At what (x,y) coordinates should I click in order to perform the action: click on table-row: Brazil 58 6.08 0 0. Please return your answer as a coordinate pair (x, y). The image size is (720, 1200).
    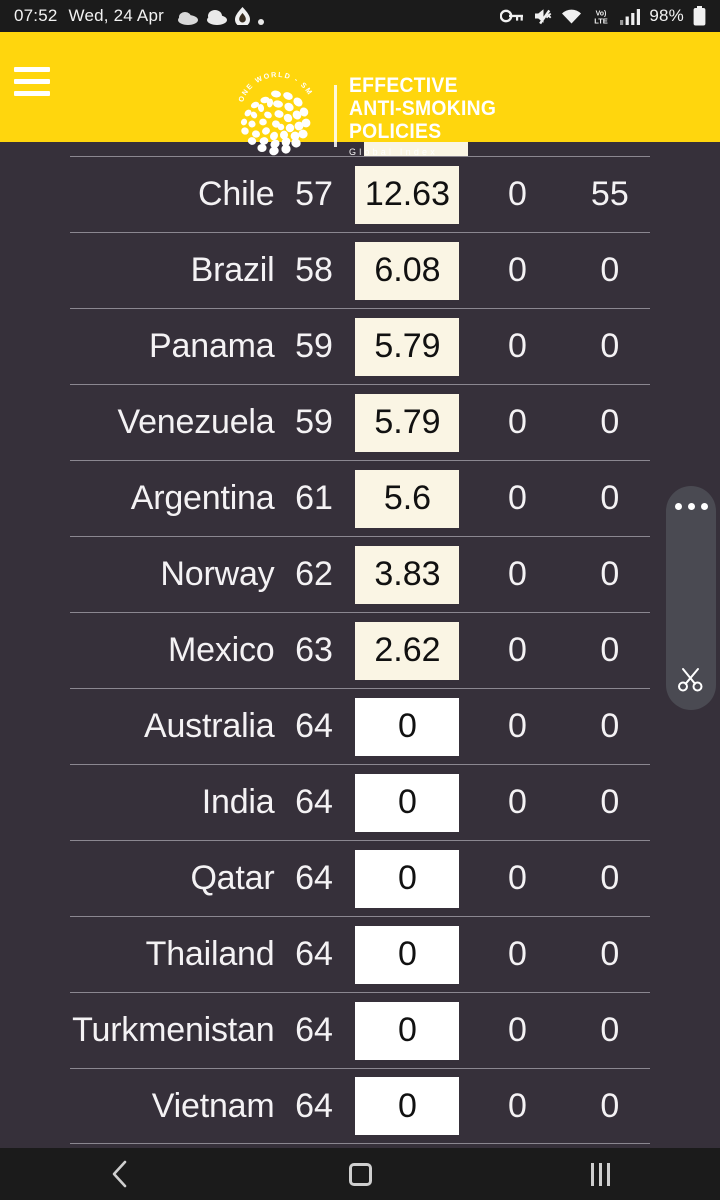
    Looking at the image, I should click on (360, 270).